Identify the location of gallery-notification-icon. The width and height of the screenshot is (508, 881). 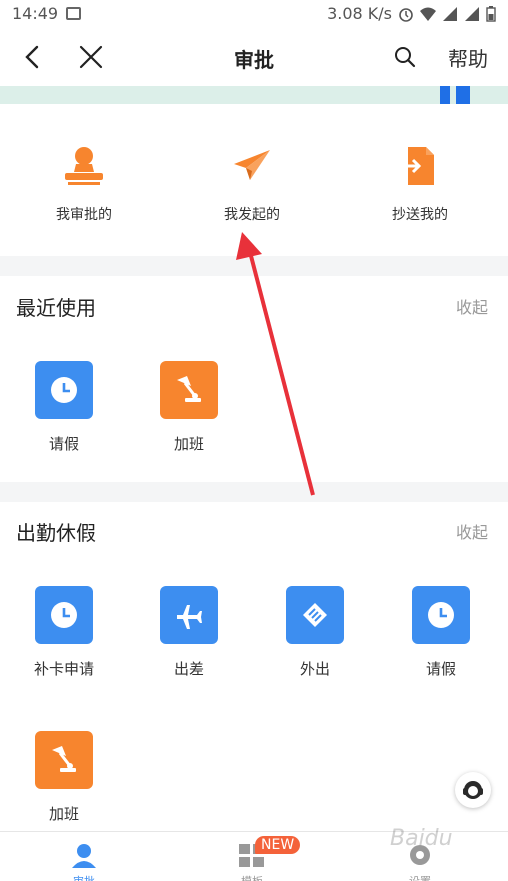
(73, 13).